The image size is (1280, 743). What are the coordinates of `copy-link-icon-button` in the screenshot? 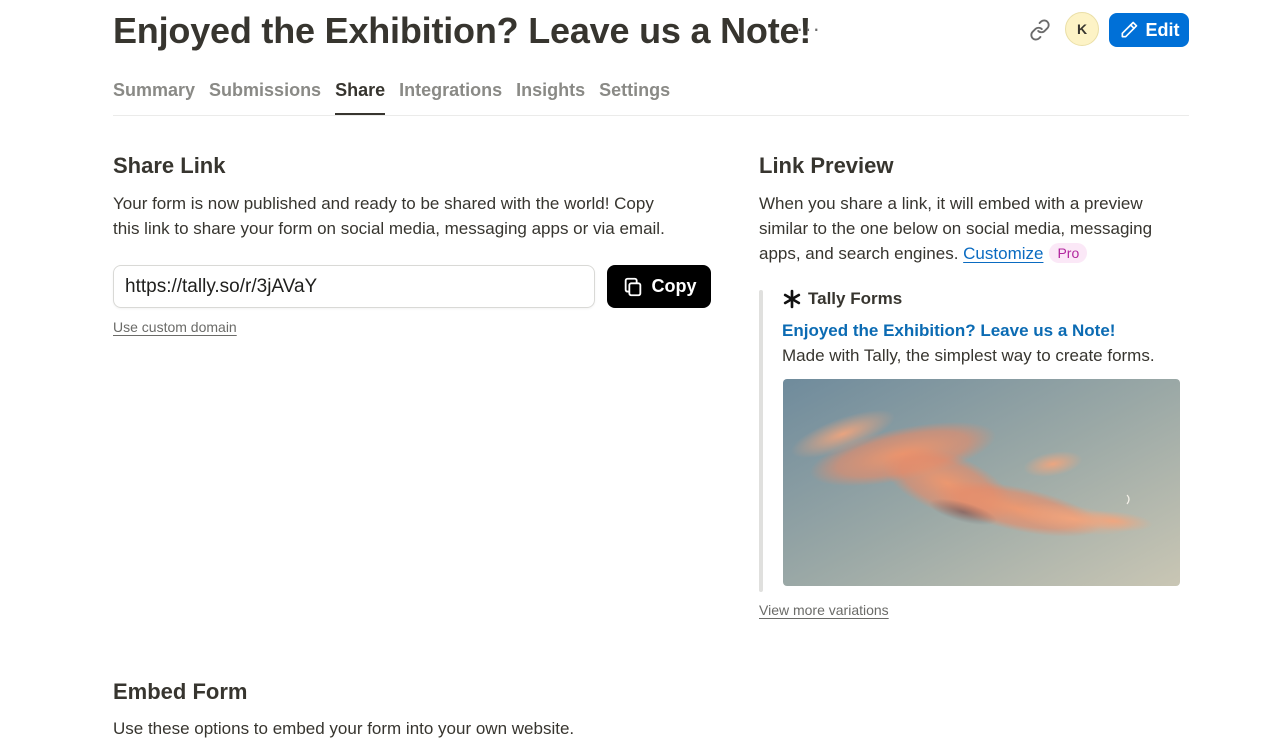 It's located at (1040, 30).